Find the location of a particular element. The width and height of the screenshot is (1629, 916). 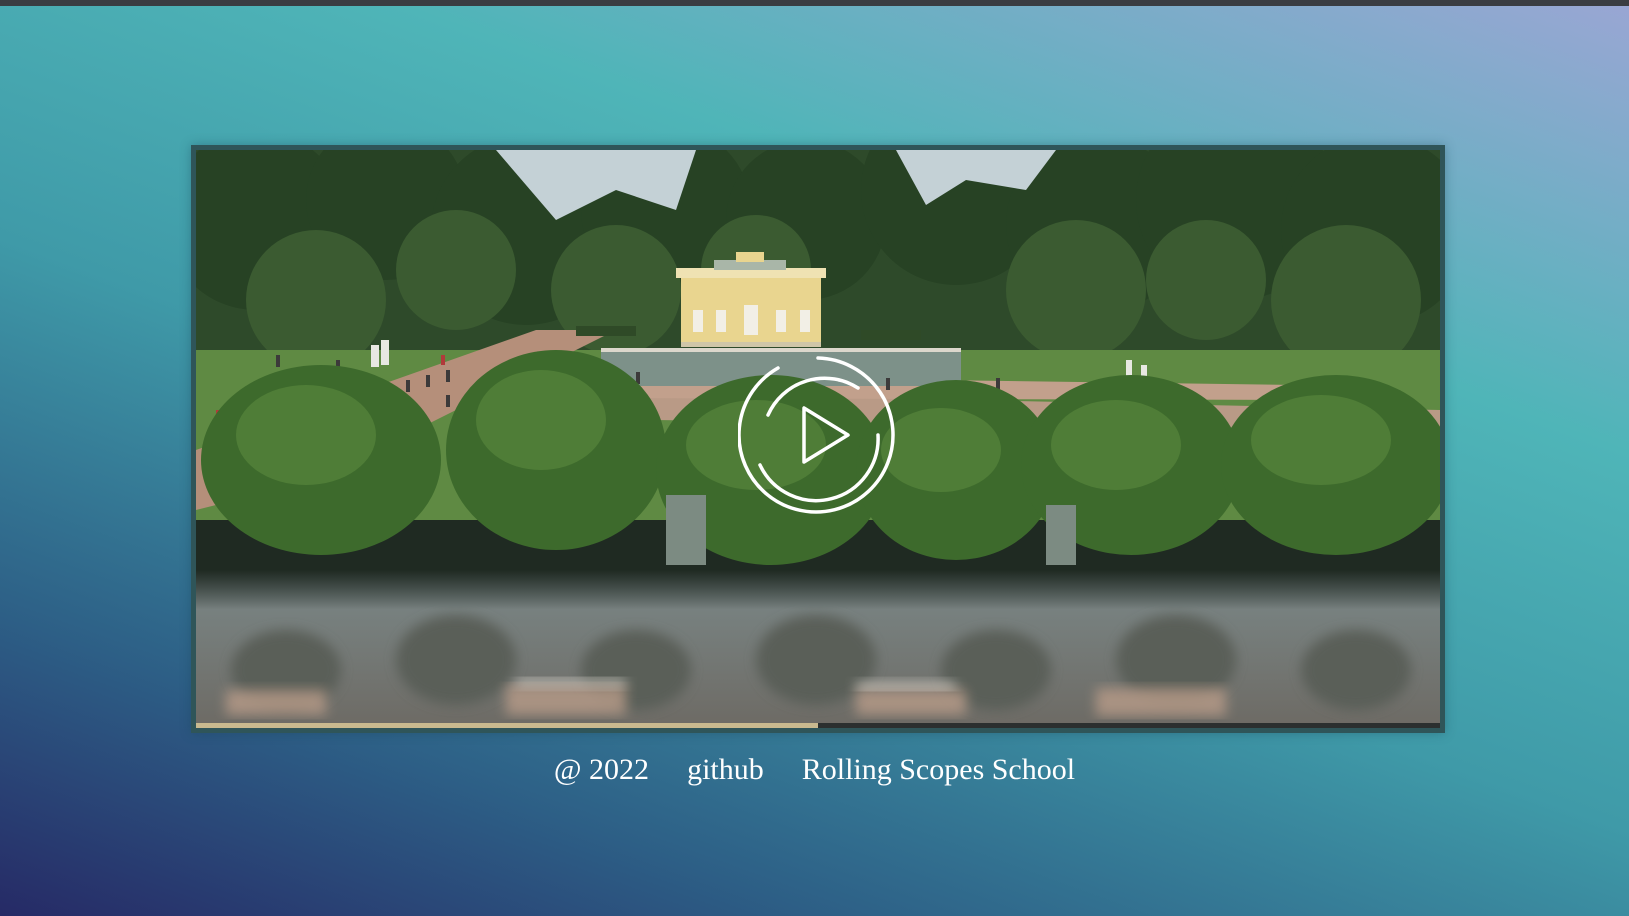

github-link: github is located at coordinates (725, 770).